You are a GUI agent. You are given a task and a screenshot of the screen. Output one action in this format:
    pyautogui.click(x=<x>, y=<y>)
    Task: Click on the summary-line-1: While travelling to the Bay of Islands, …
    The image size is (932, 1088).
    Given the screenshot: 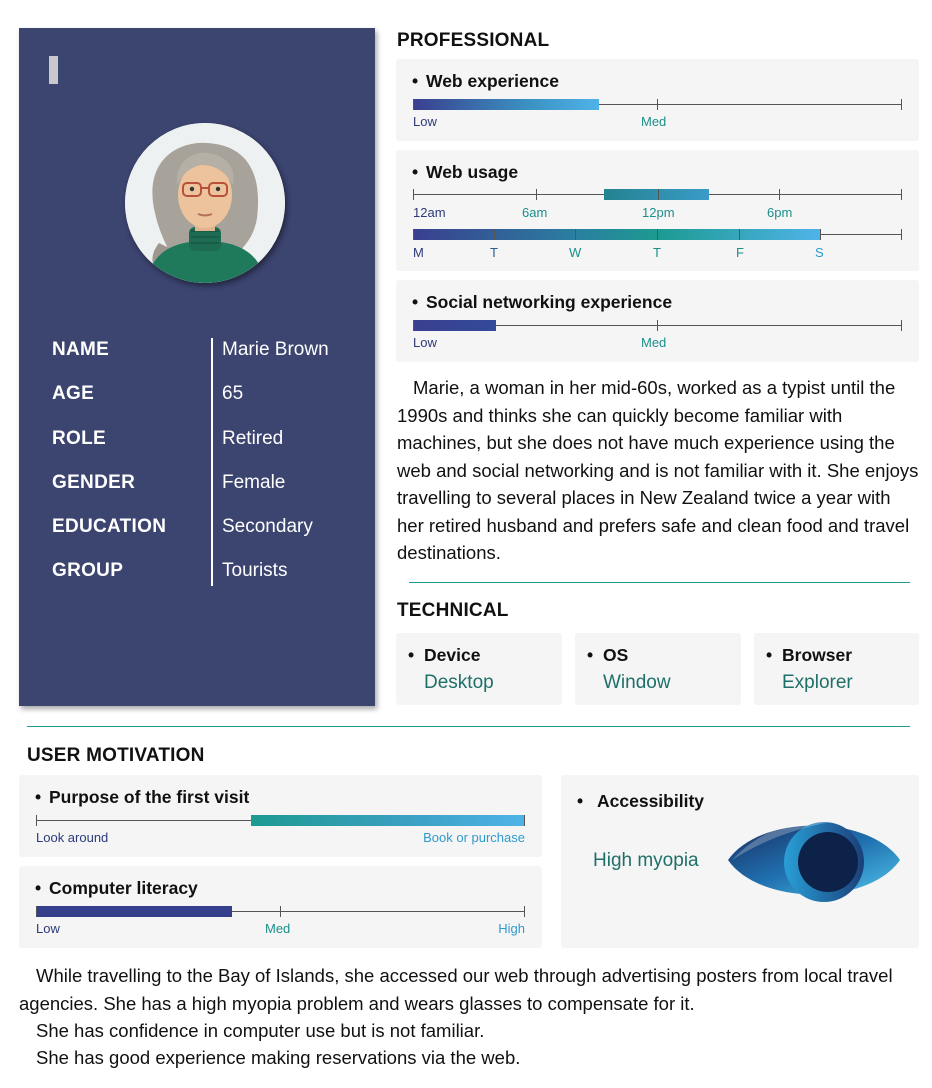 What is the action you would take?
    pyautogui.click(x=456, y=989)
    